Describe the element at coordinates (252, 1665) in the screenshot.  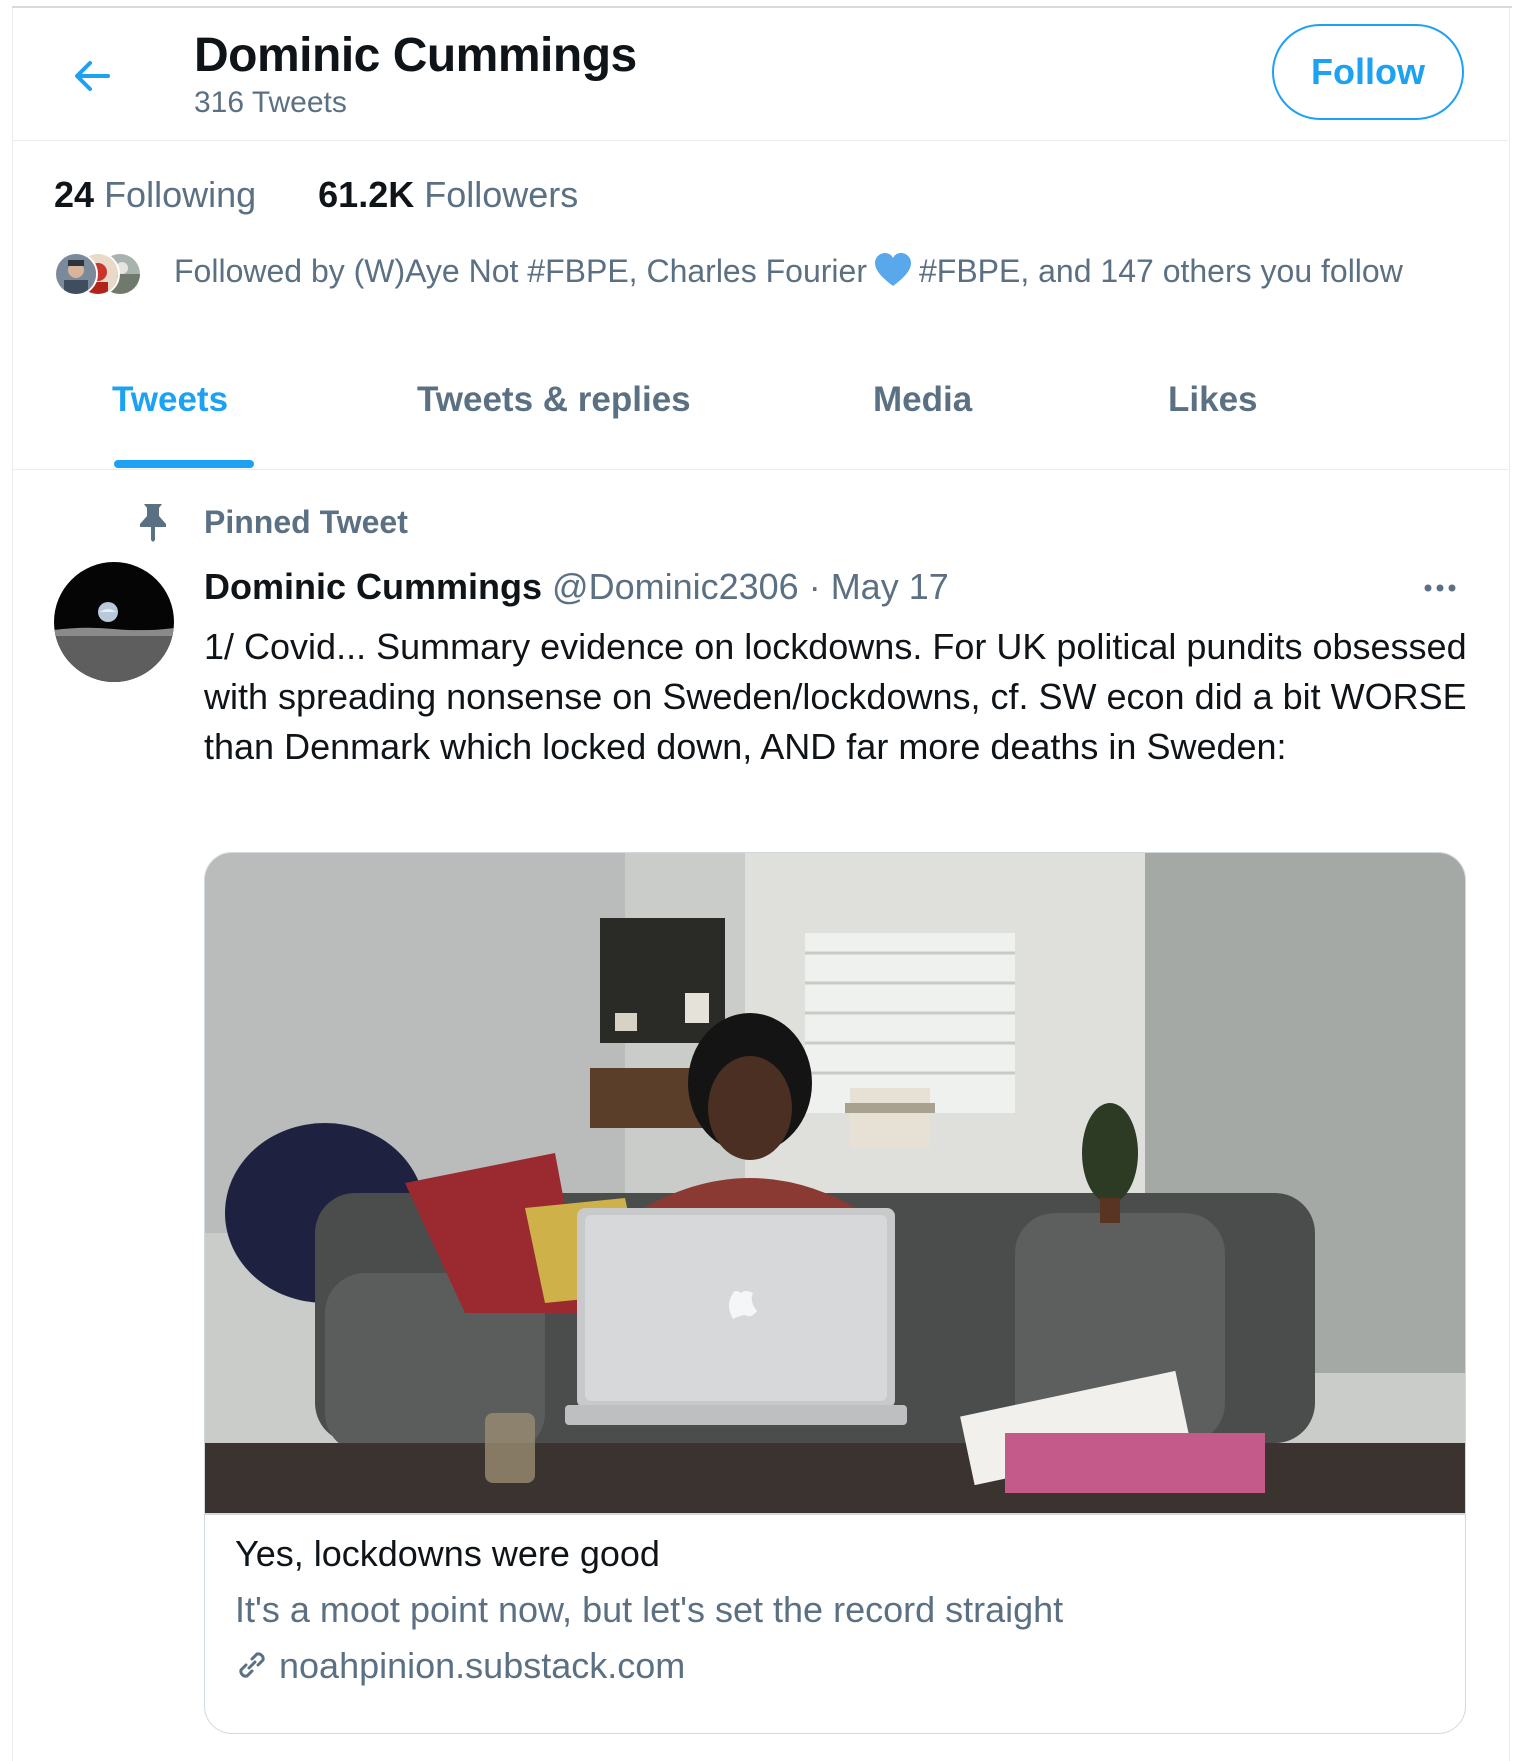
I see `link-icon` at that location.